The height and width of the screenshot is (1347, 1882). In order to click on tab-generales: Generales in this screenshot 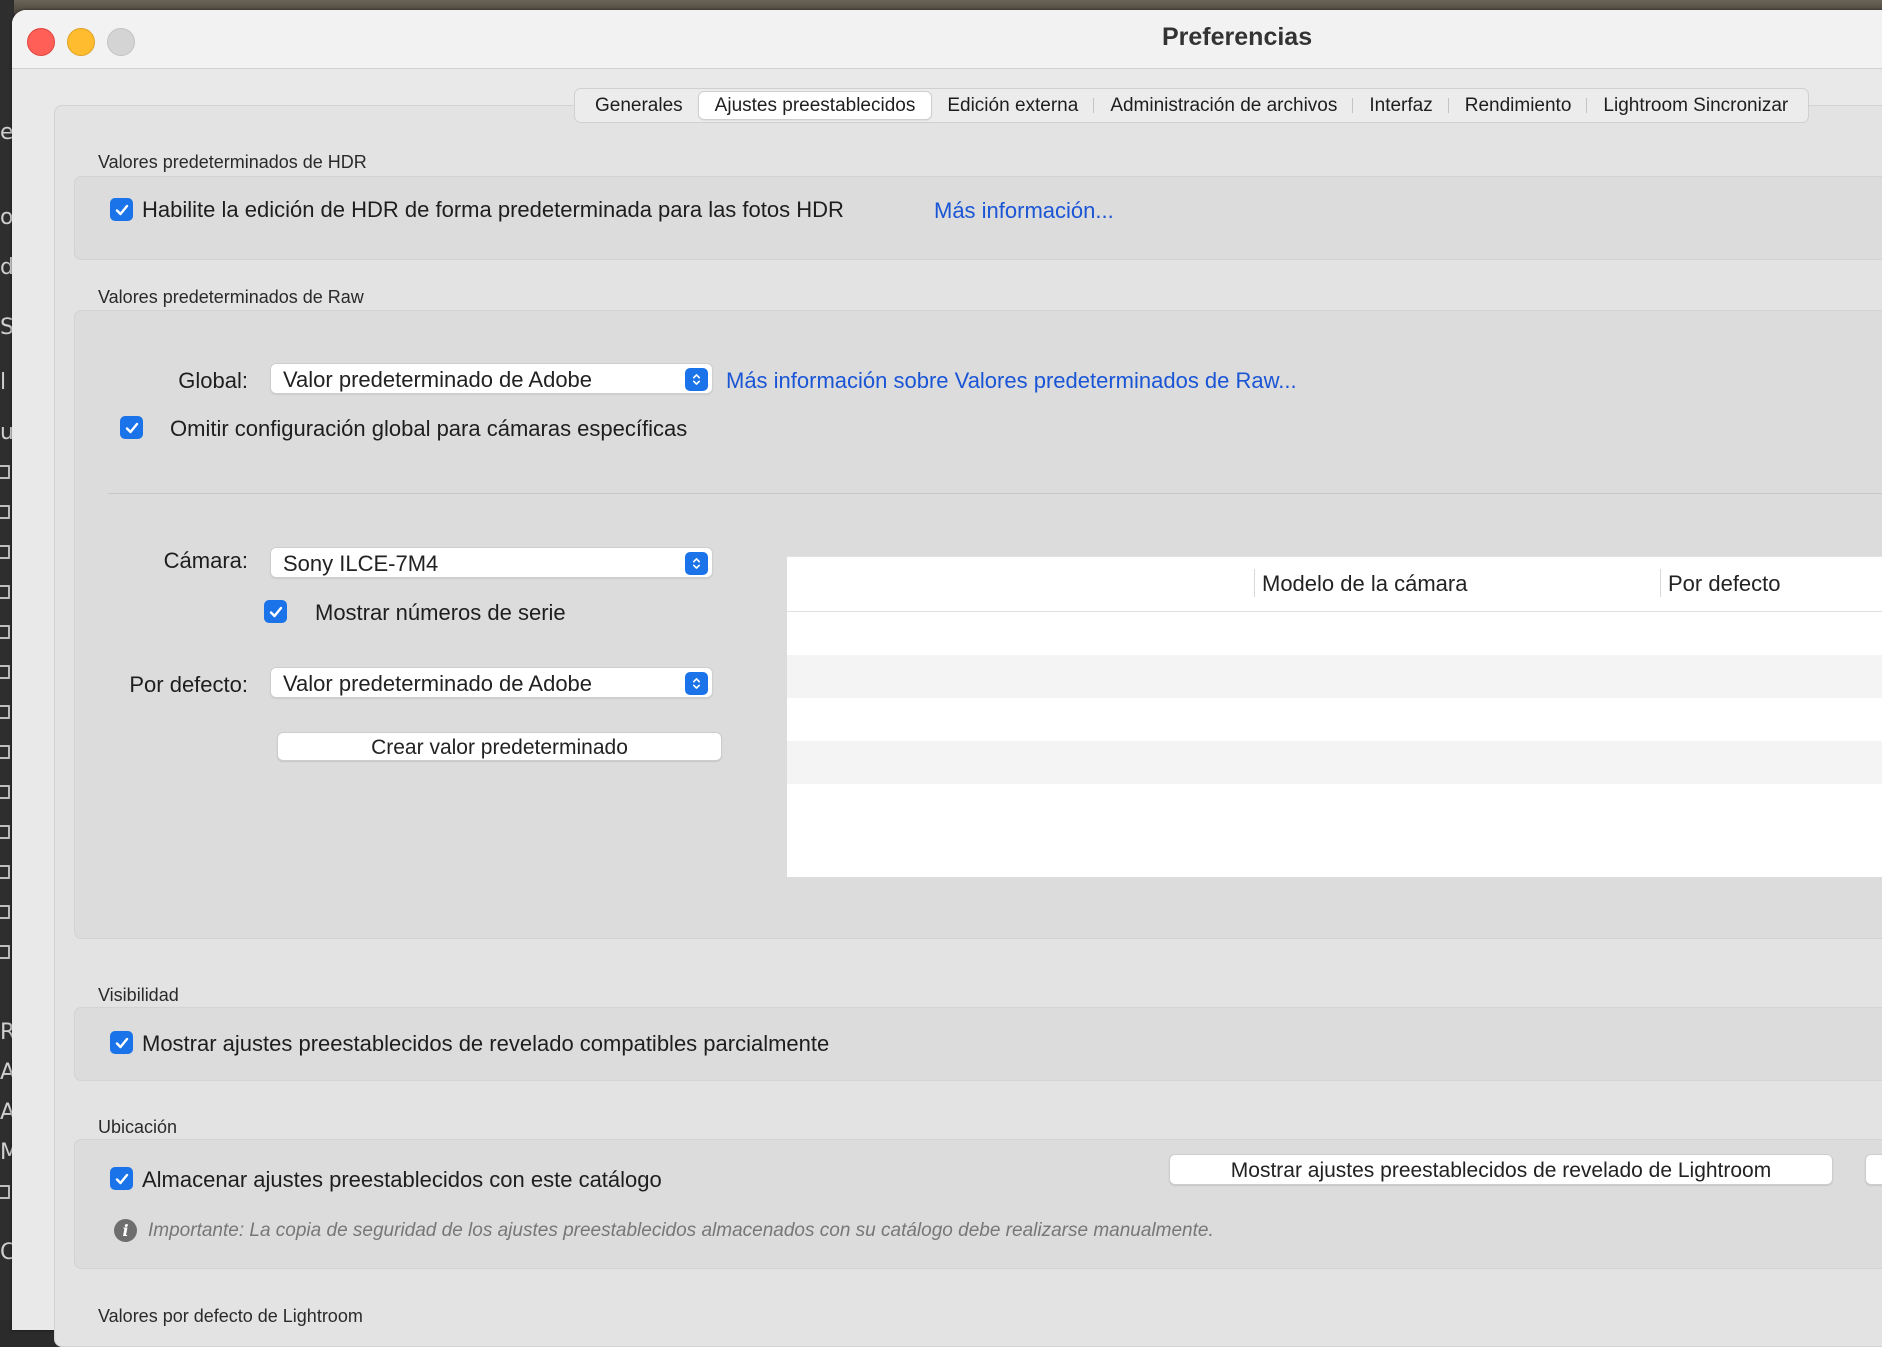, I will do `click(639, 105)`.